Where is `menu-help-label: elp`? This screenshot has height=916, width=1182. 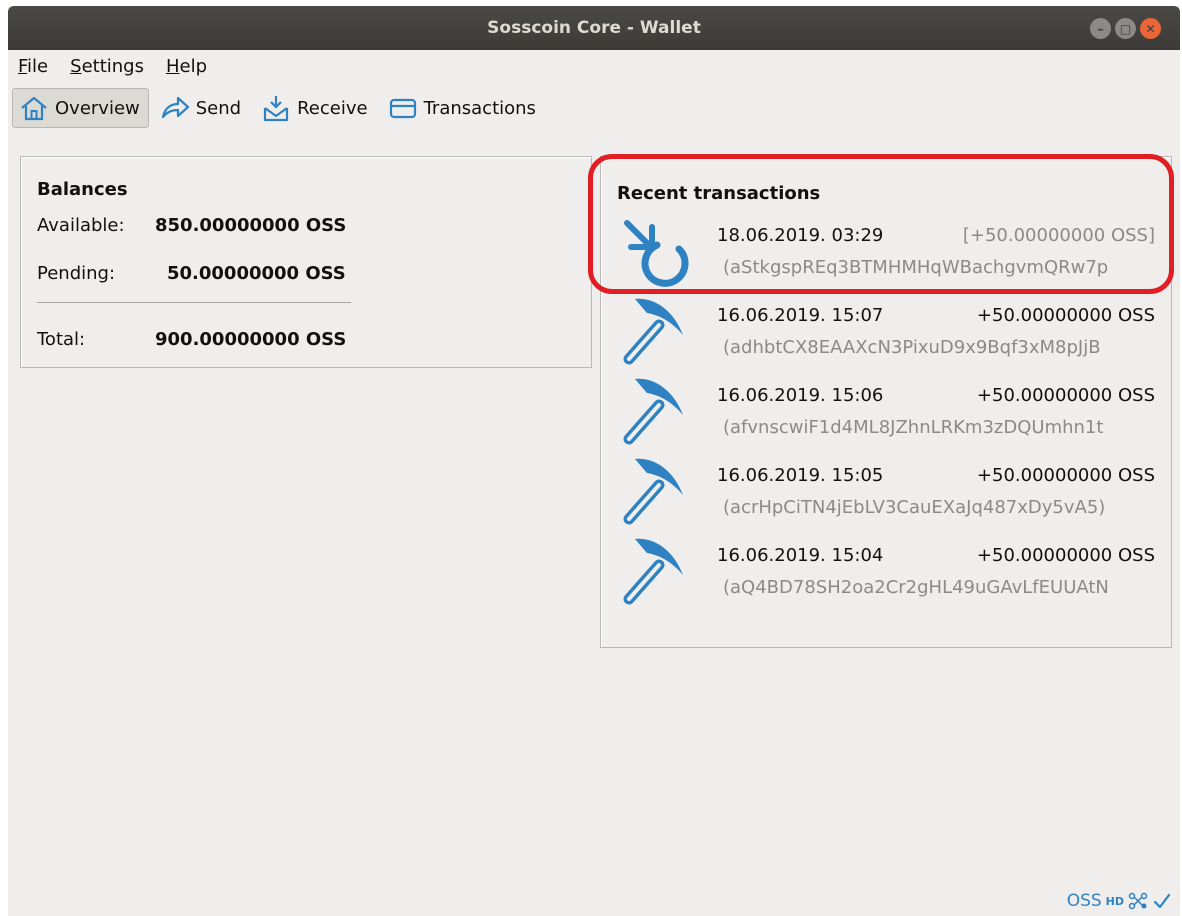 menu-help-label: elp is located at coordinates (193, 66).